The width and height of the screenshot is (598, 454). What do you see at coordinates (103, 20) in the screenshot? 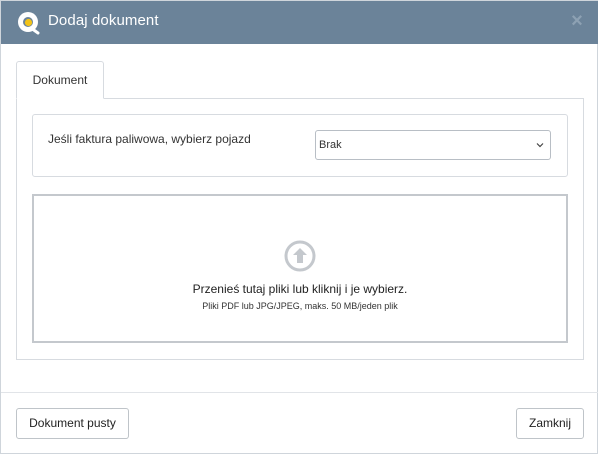
I see `dialog-title: Dodaj dokument` at bounding box center [103, 20].